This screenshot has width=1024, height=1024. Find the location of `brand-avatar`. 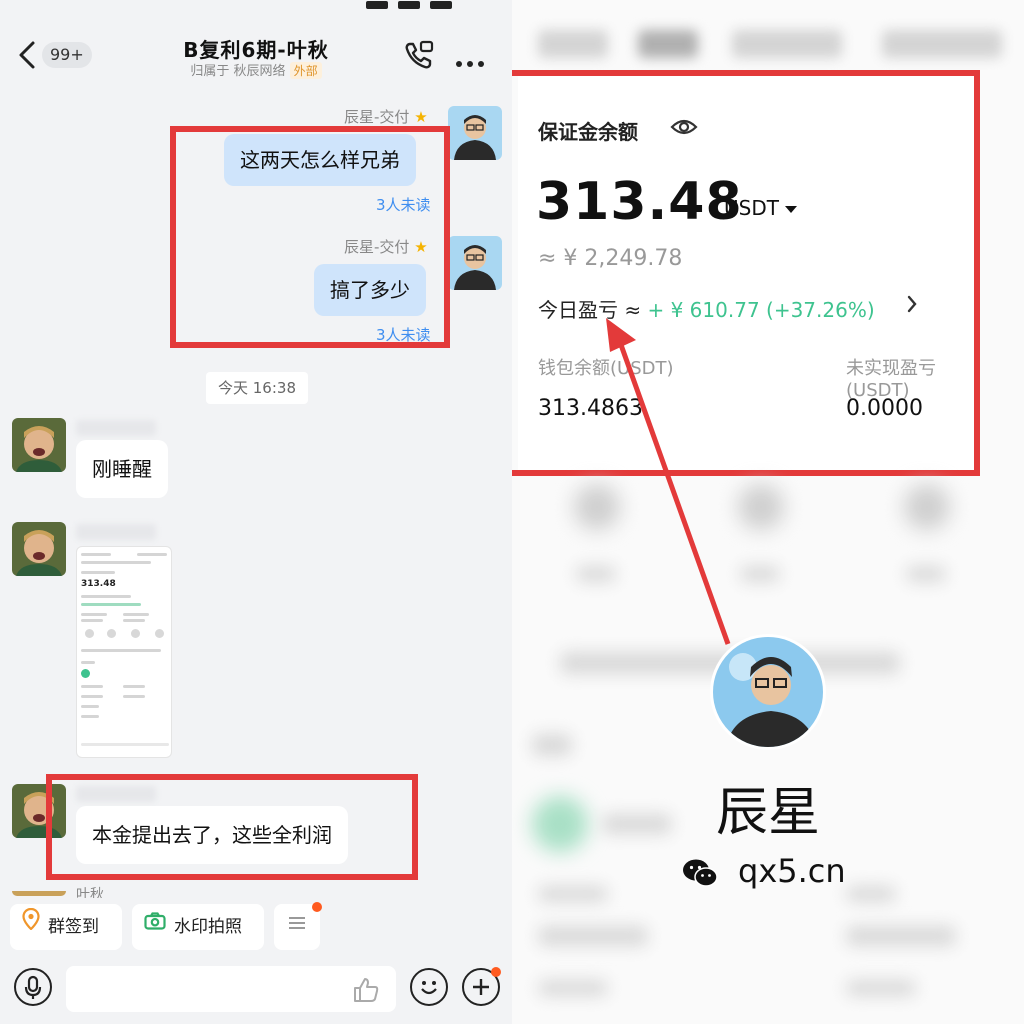

brand-avatar is located at coordinates (768, 692).